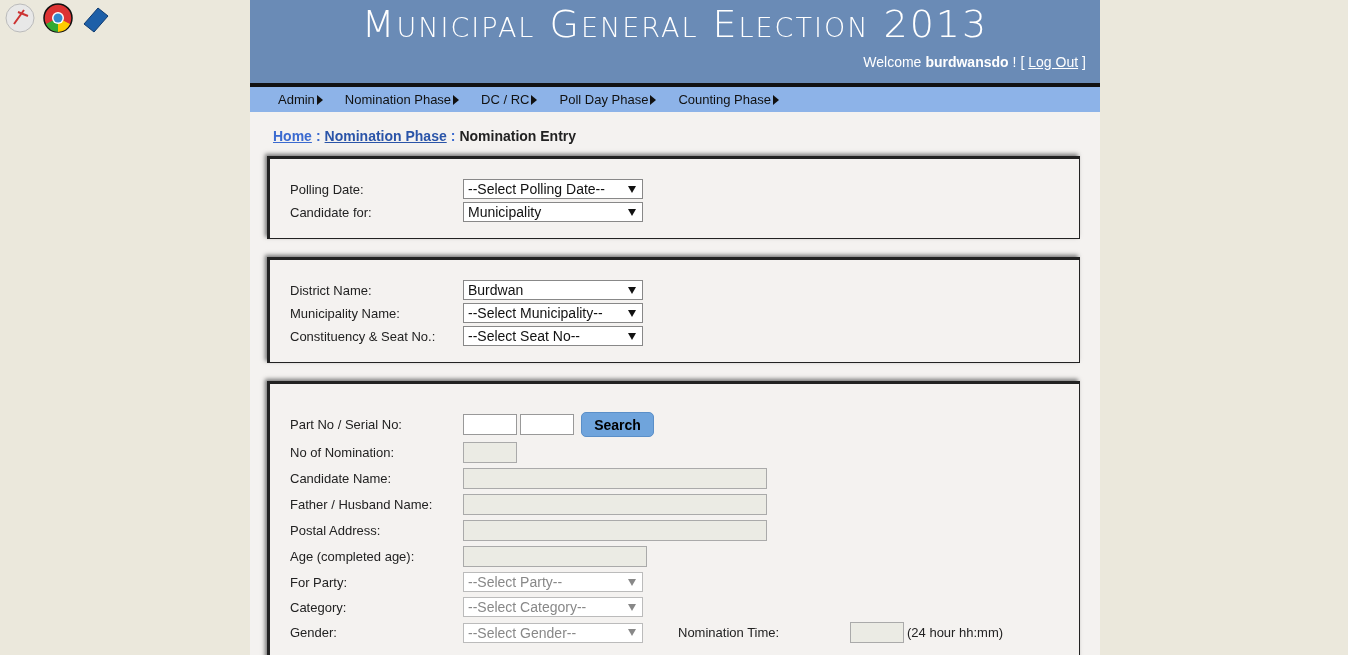 This screenshot has height=655, width=1348. Describe the element at coordinates (319, 582) in the screenshot. I see `field-label: For Party:` at that location.